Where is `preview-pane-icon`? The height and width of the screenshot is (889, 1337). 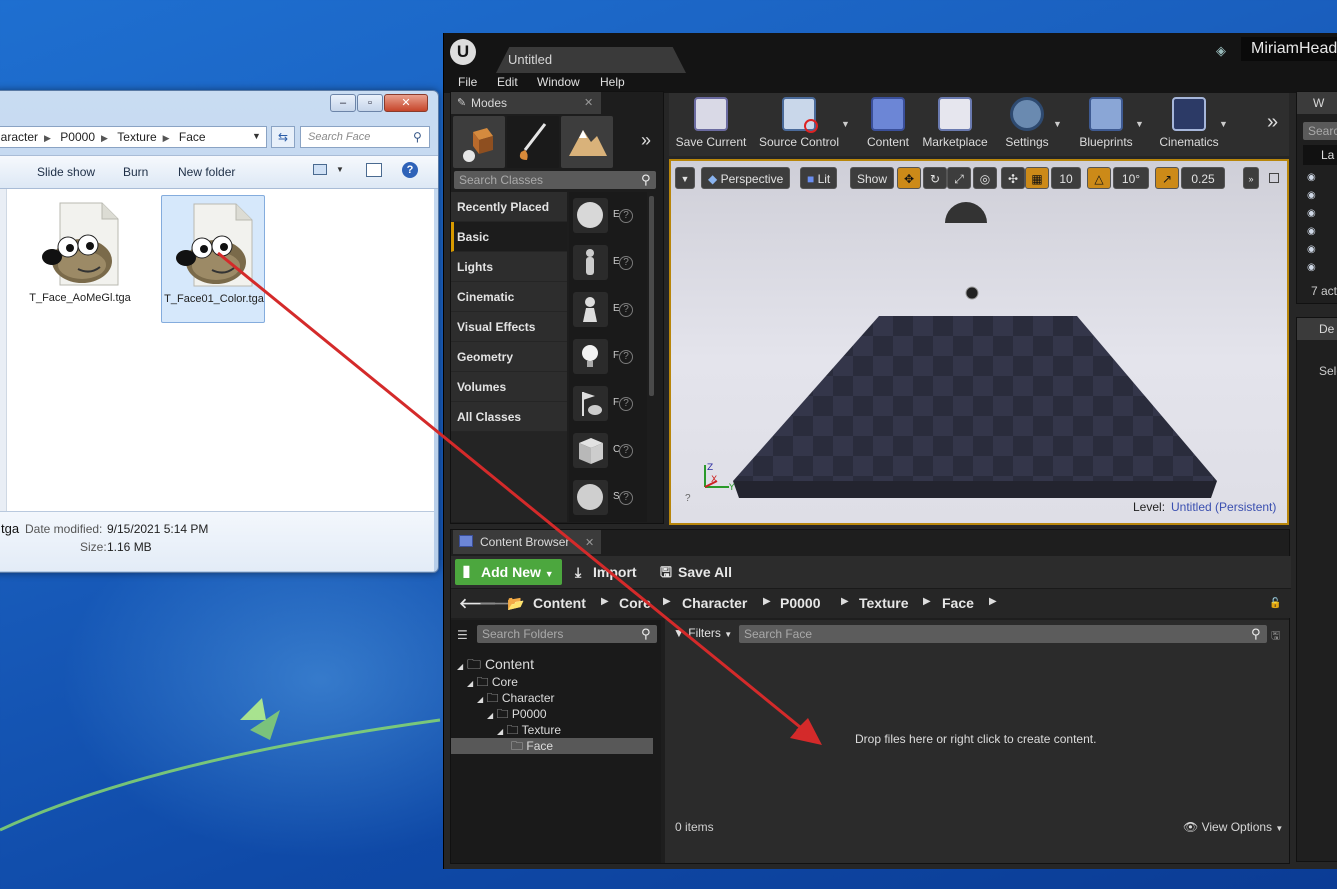 preview-pane-icon is located at coordinates (374, 170).